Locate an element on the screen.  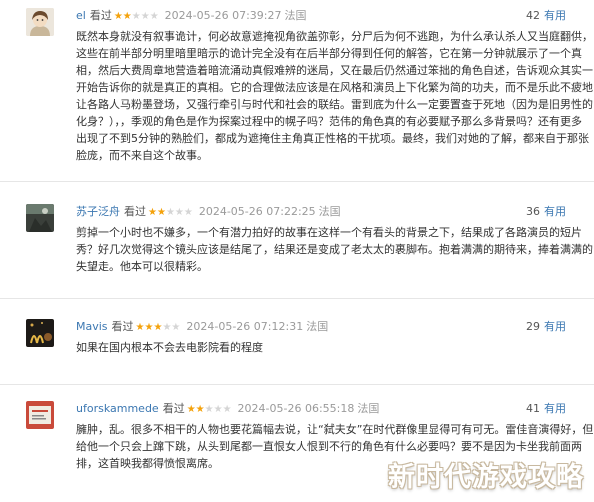
review-meta: uforskammede 看过 ★★★★★ 2024-05-26 06:55:18 法国 is located at coordinates (227, 409).